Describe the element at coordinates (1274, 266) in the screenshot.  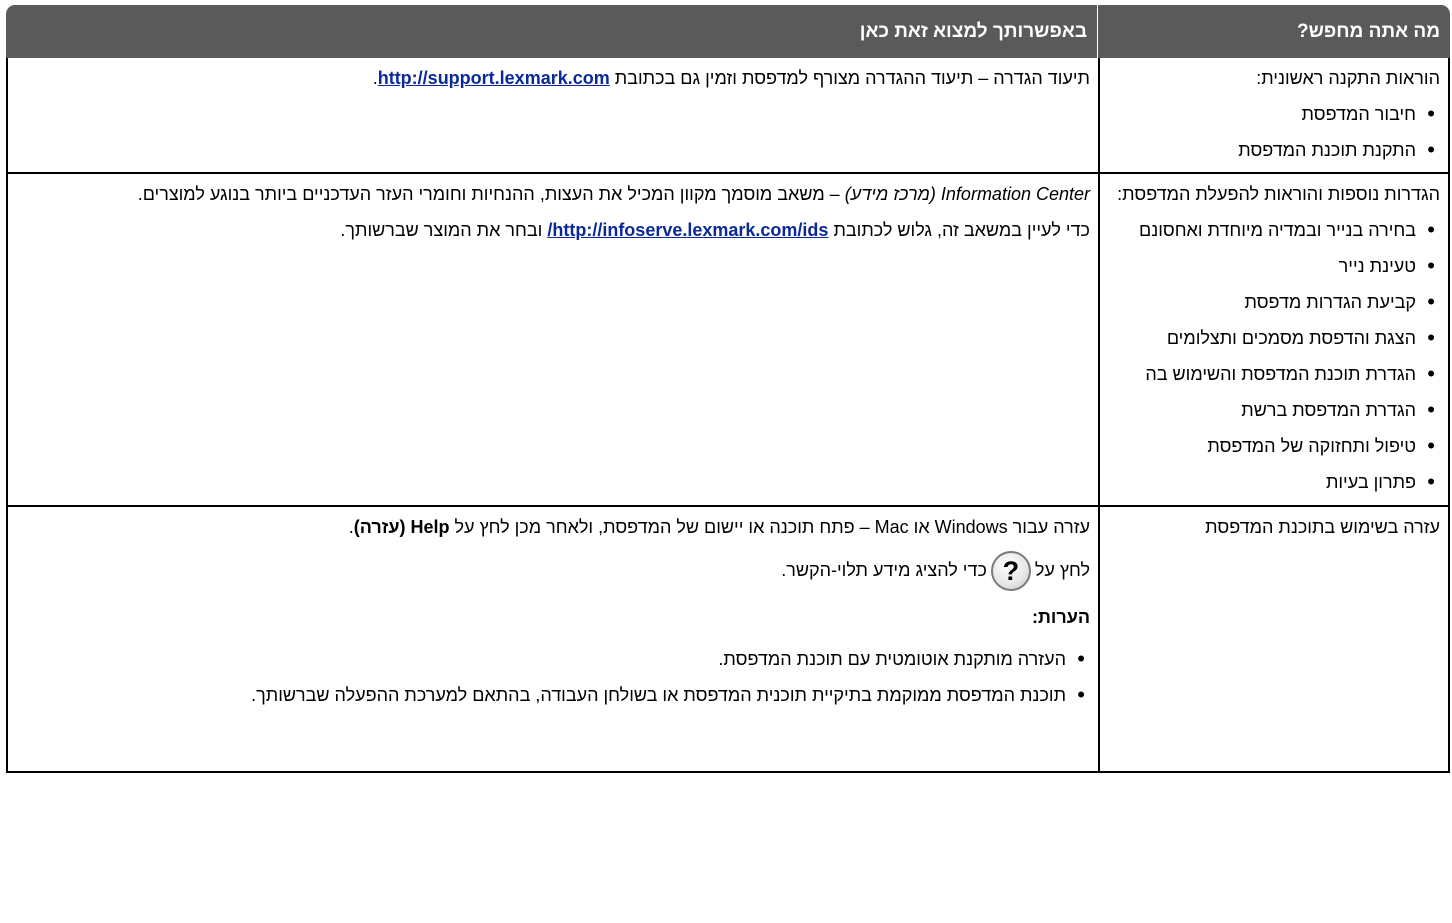
I see `list-item: טעינת נייר` at that location.